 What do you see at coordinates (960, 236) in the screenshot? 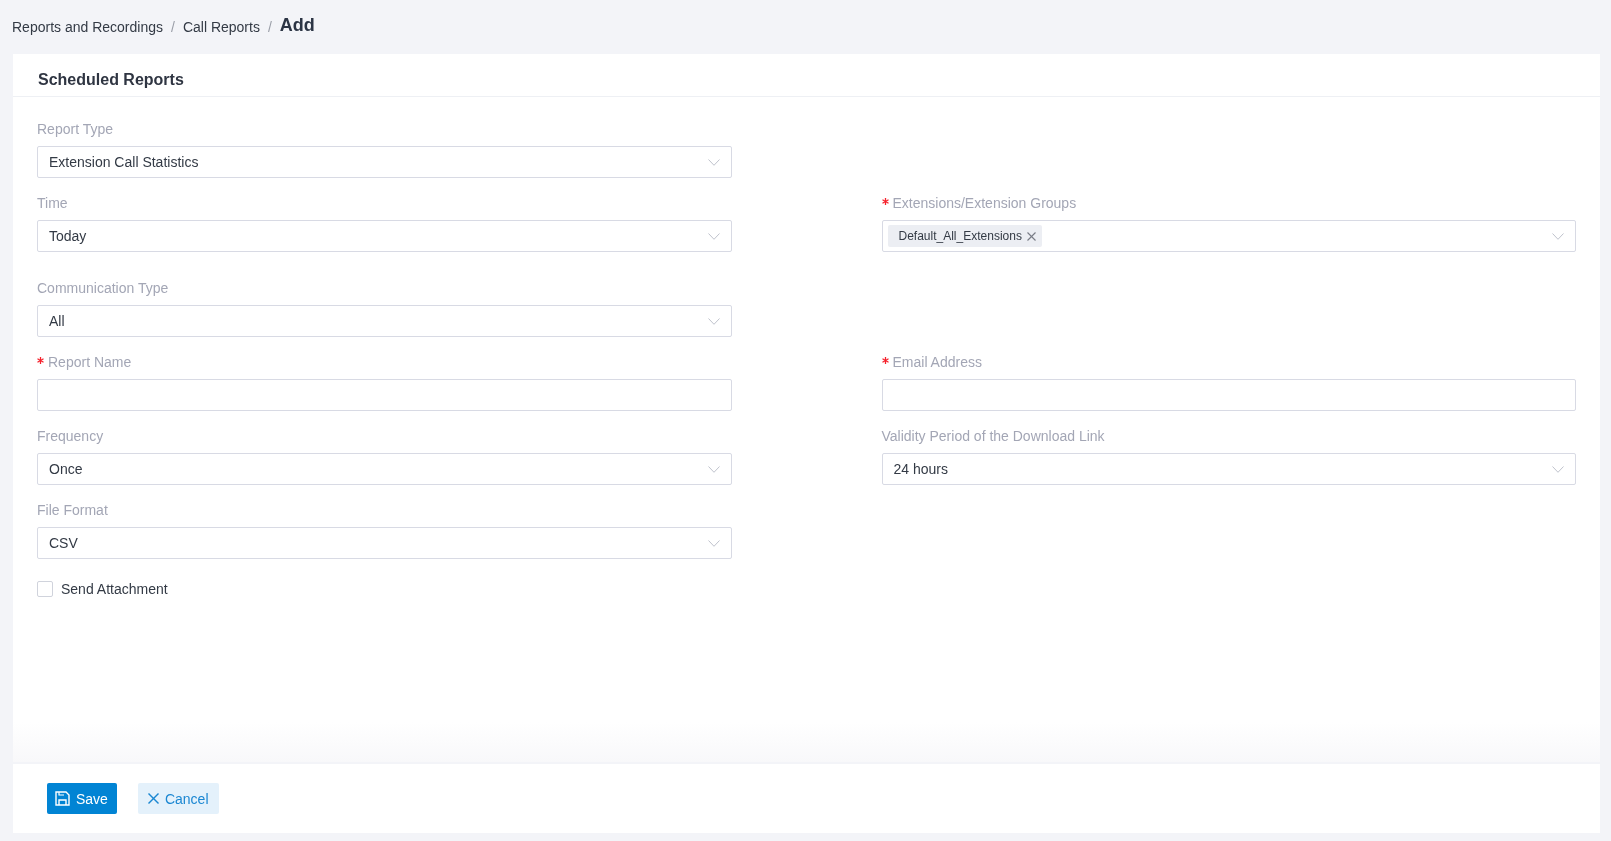
I see `tag-text: Default_All_Extensions` at bounding box center [960, 236].